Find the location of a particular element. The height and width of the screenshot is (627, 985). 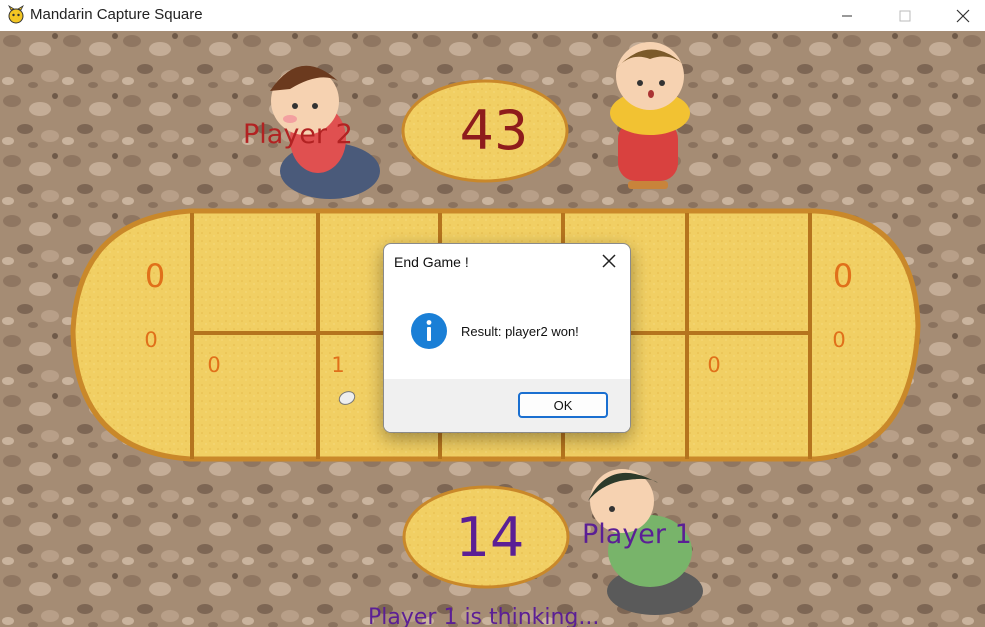

close-window-button is located at coordinates (962, 15).